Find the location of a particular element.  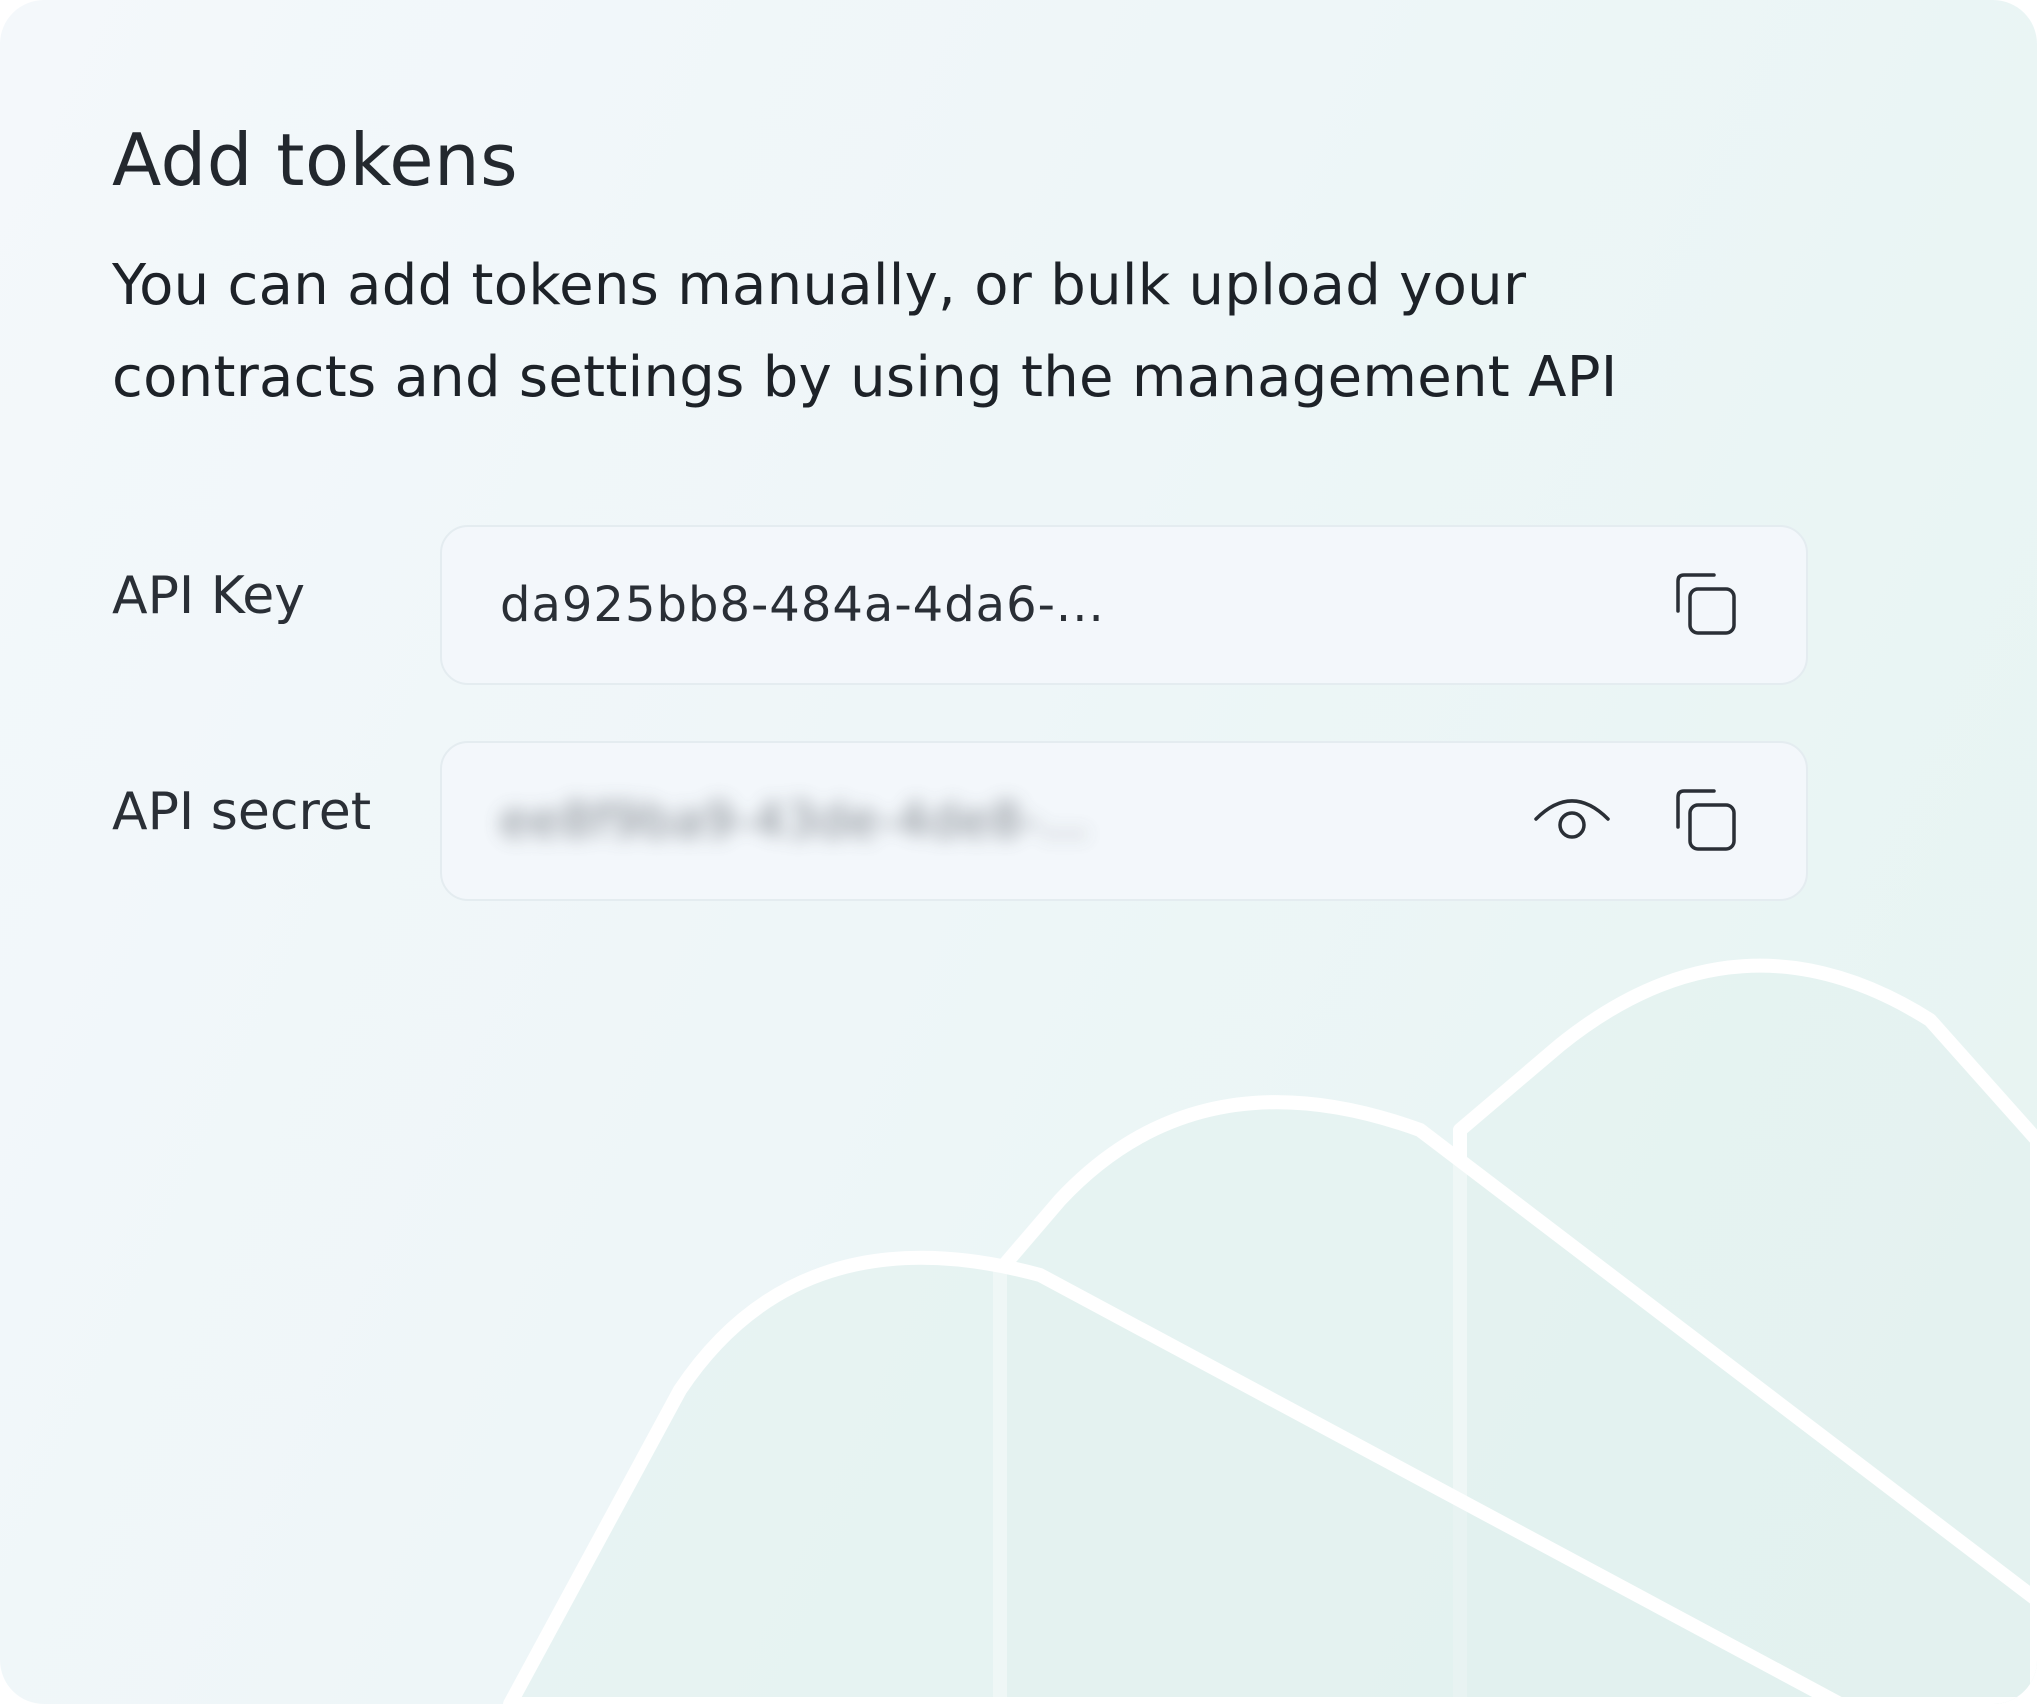

page-title: Add tokens is located at coordinates (315, 160).